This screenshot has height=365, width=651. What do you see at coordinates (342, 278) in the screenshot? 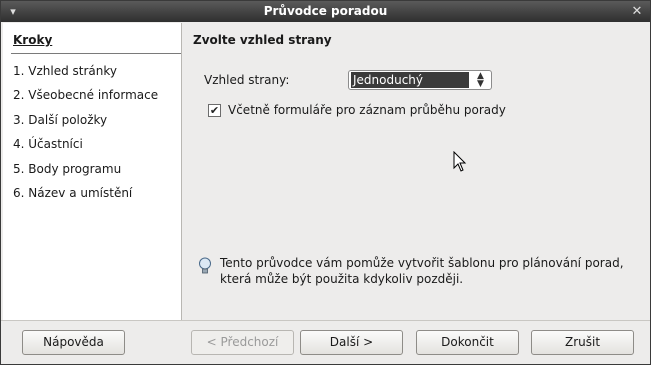
I see `description-line-2: která může být použita kdykoliv později.` at bounding box center [342, 278].